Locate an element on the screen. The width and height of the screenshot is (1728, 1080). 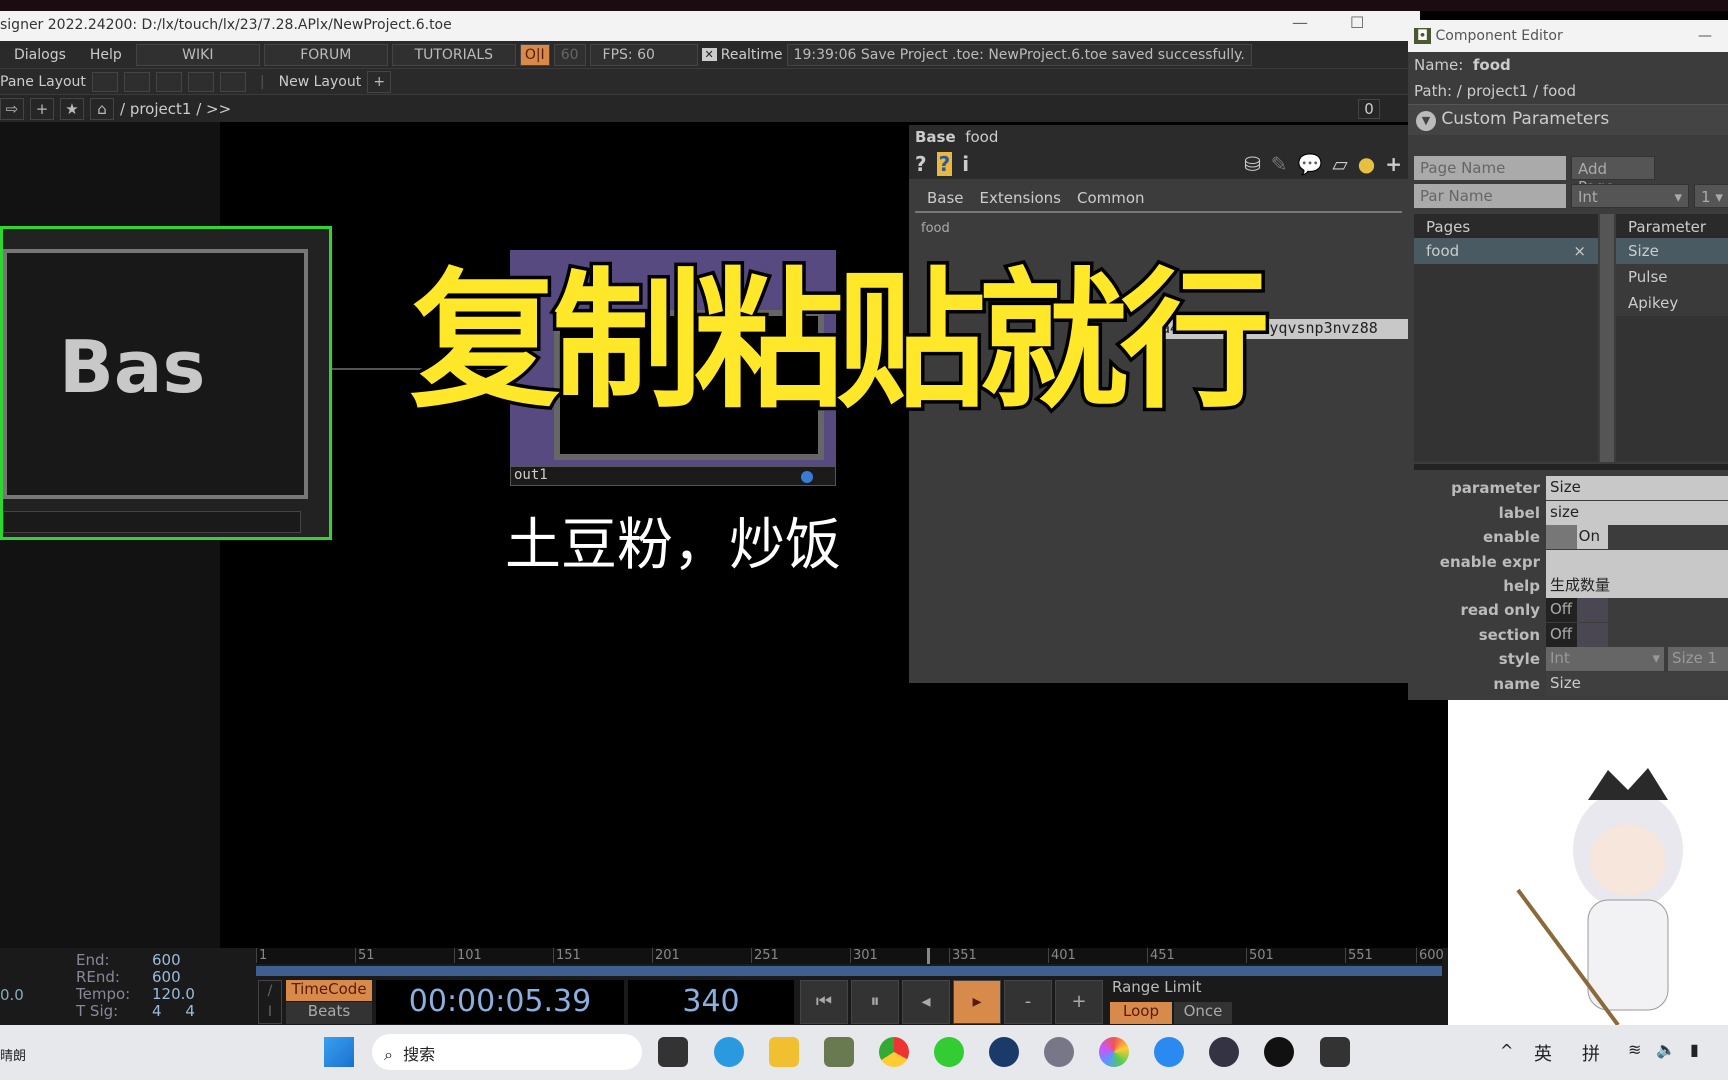
layout-four is located at coordinates (232, 81).